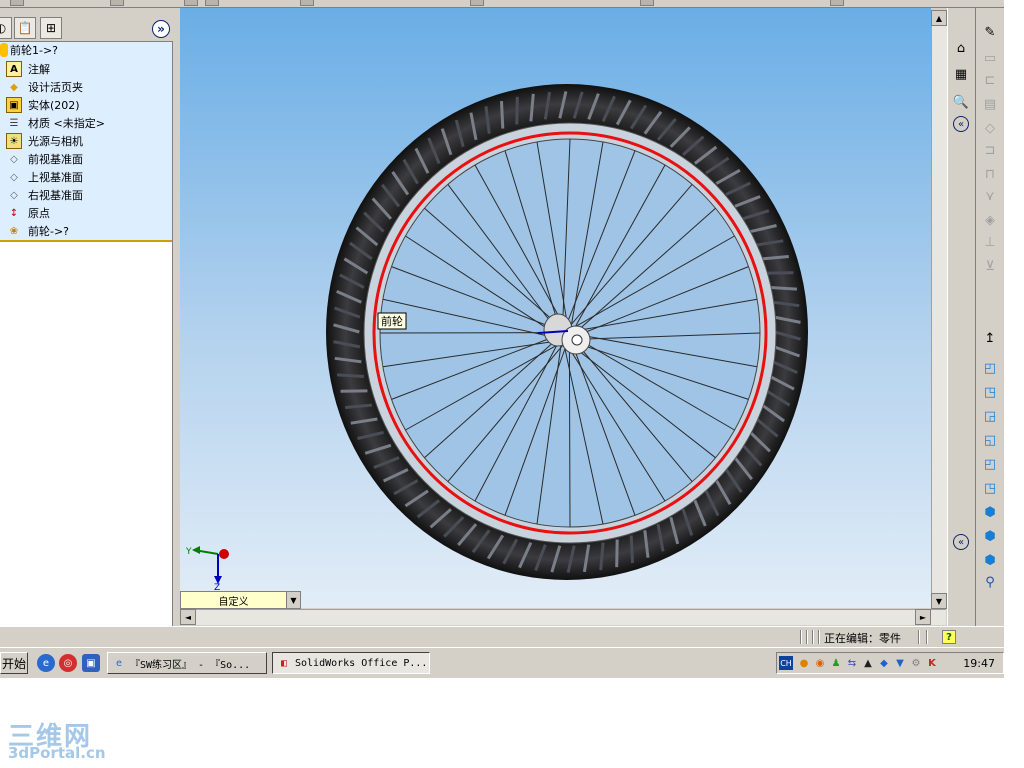 The width and height of the screenshot is (1024, 768). I want to click on sketch-tool-icon: ⊐, so click(990, 150).